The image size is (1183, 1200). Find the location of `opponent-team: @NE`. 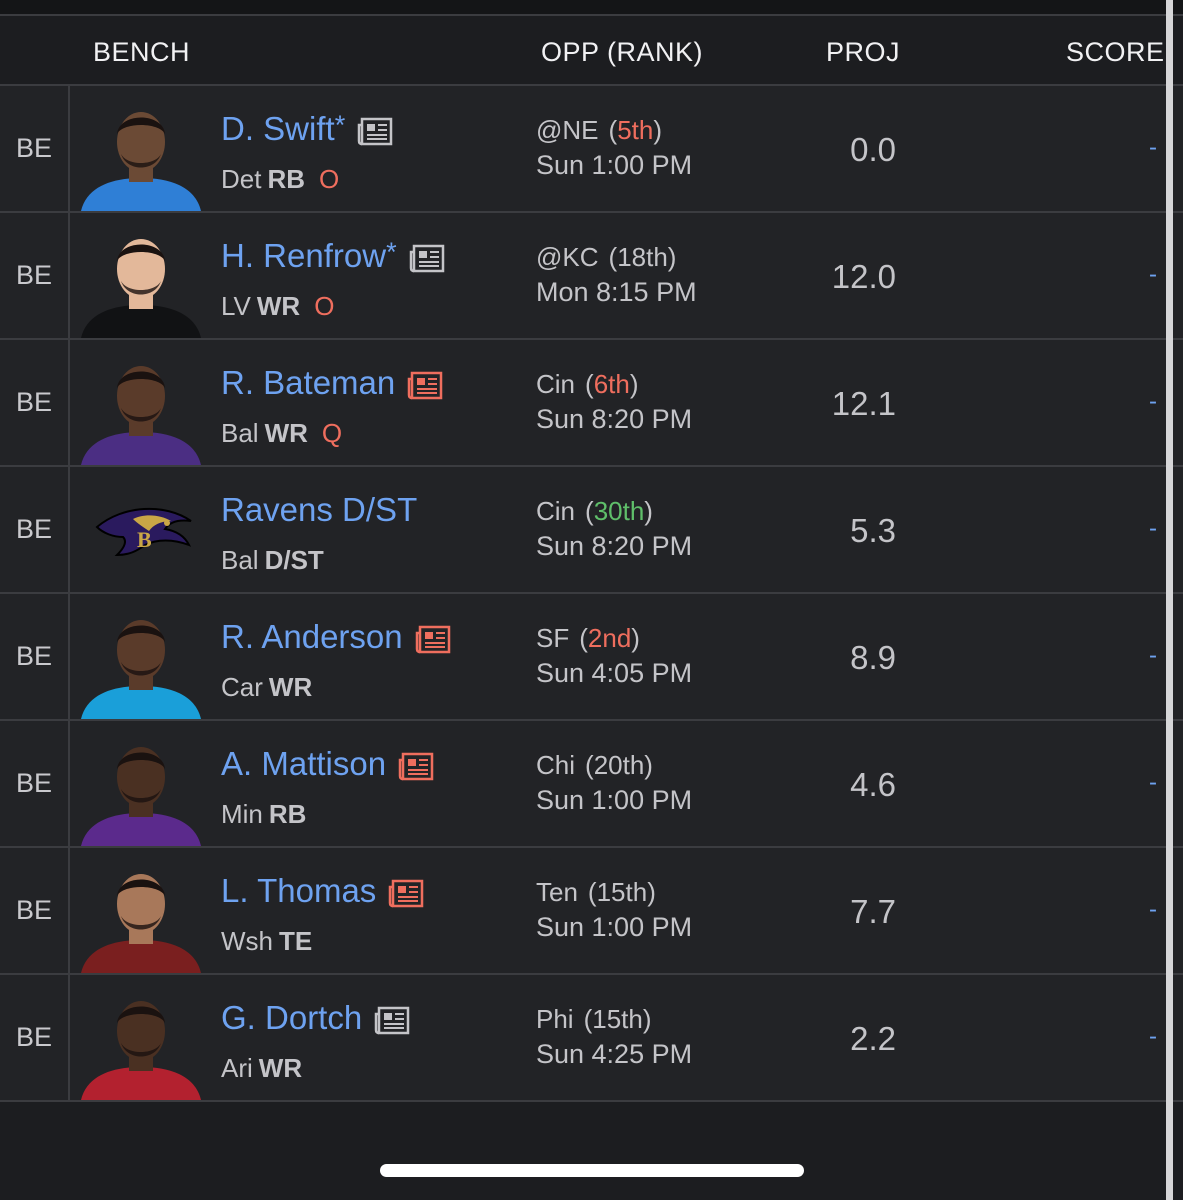

opponent-team: @NE is located at coordinates (567, 130).